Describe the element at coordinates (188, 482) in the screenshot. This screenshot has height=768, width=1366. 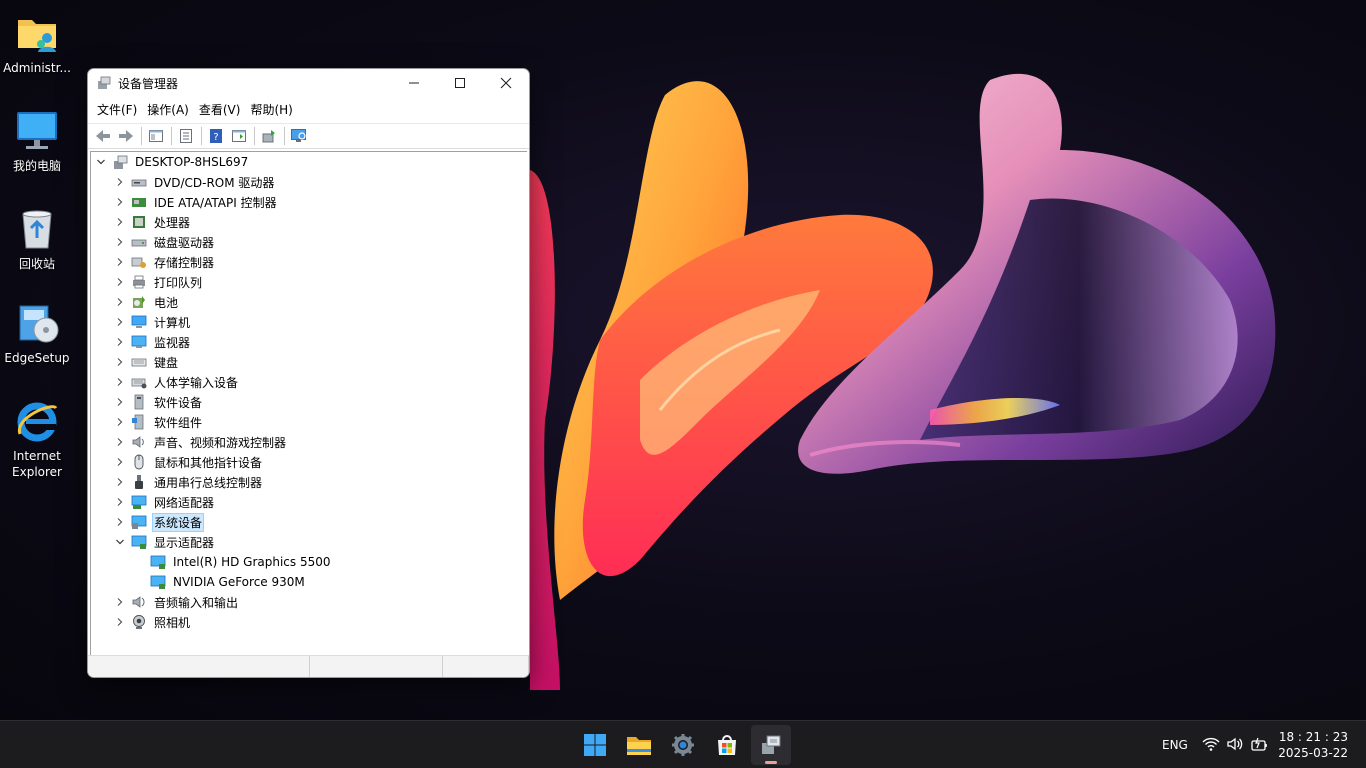
I see `device-category-row: 通用串行总线控制器` at that location.